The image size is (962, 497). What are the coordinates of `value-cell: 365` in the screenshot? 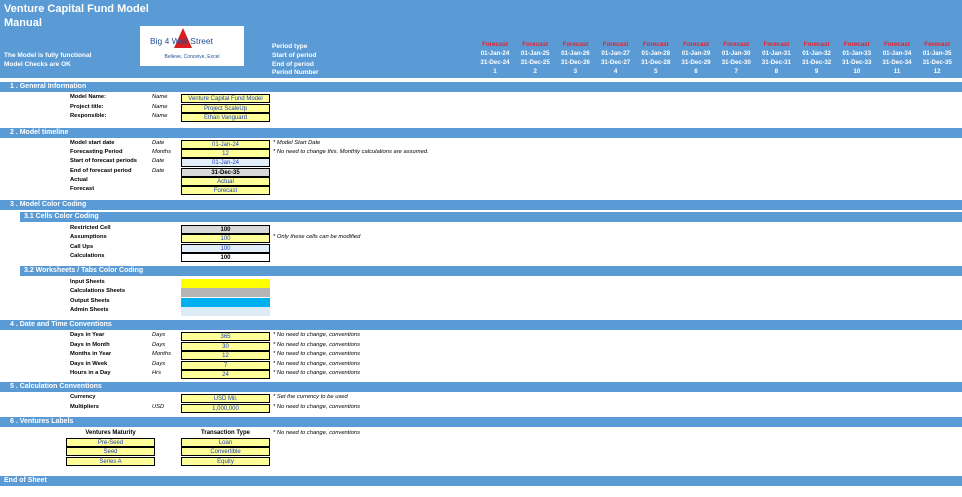 It's located at (225, 336).